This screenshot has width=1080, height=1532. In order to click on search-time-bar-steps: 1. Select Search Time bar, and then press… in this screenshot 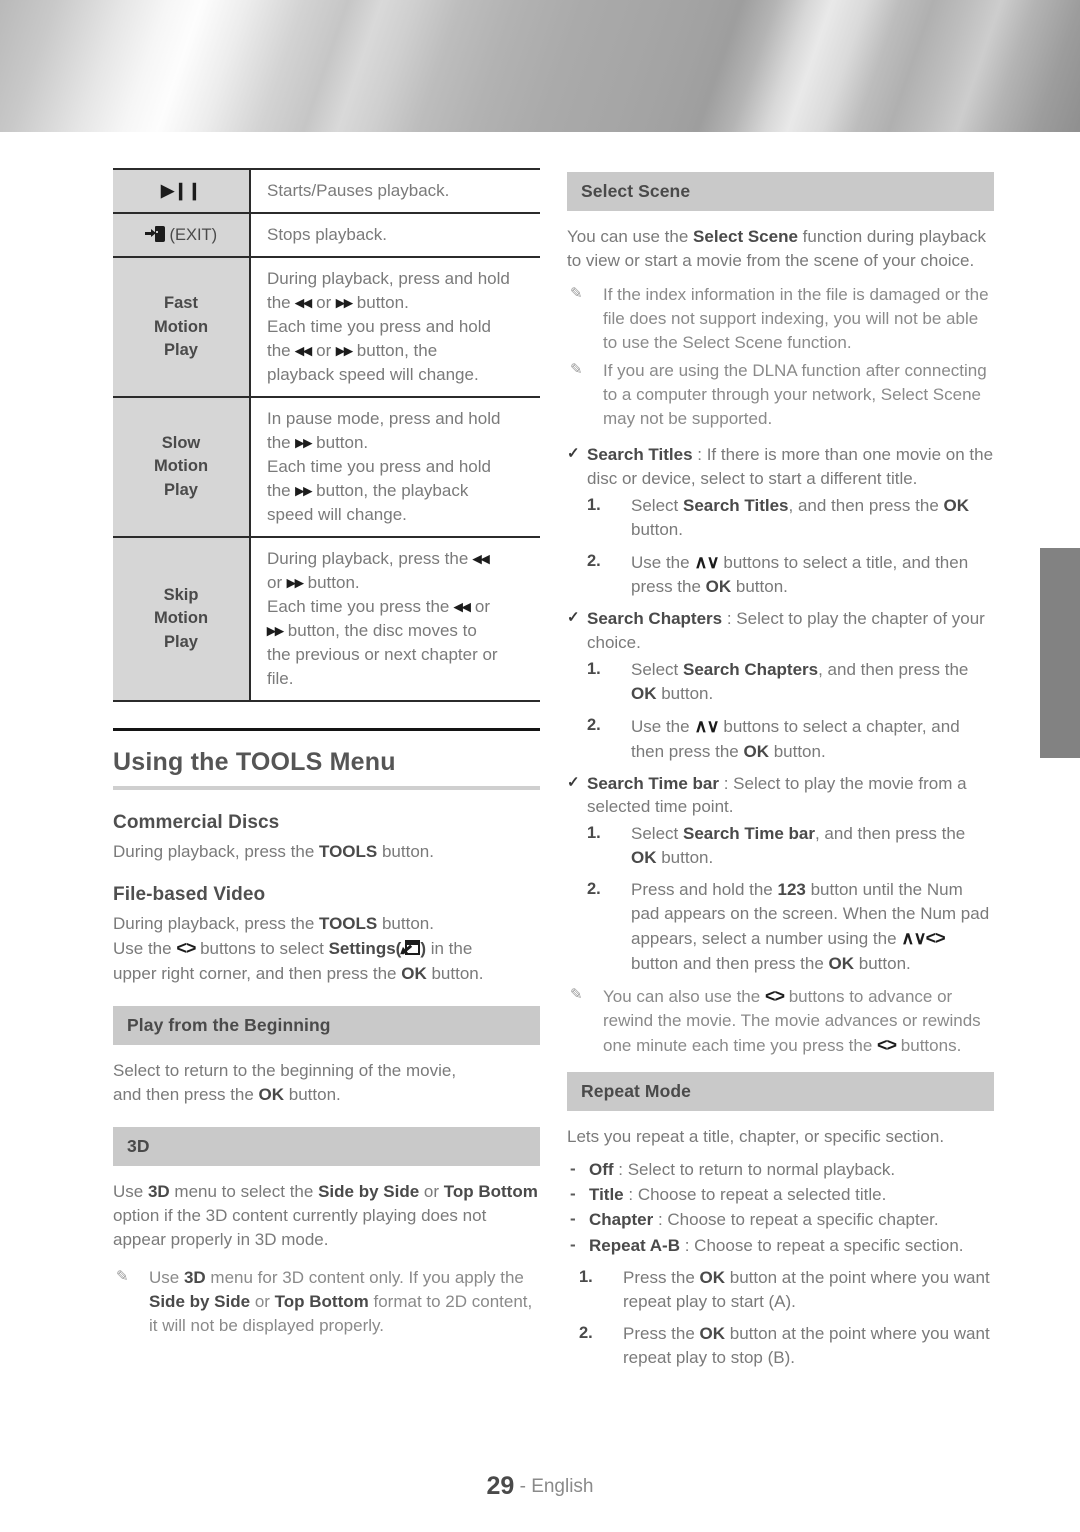, I will do `click(780, 898)`.